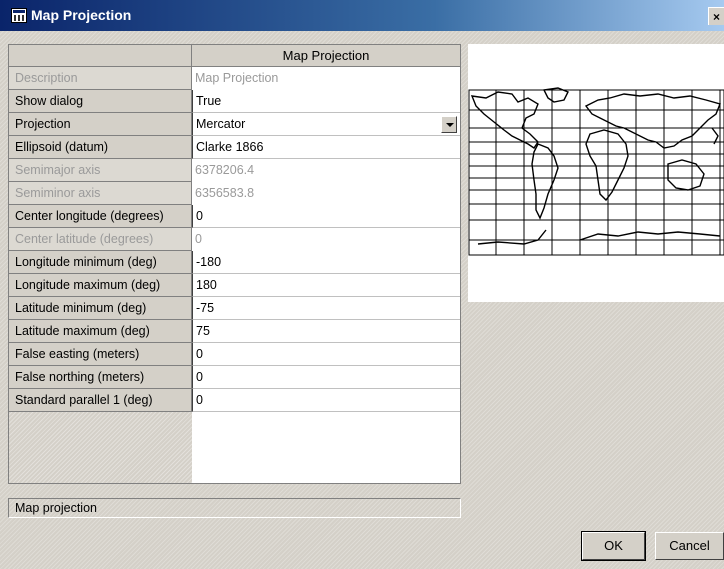  What do you see at coordinates (100, 193) in the screenshot?
I see `property-label: Semiminor axis` at bounding box center [100, 193].